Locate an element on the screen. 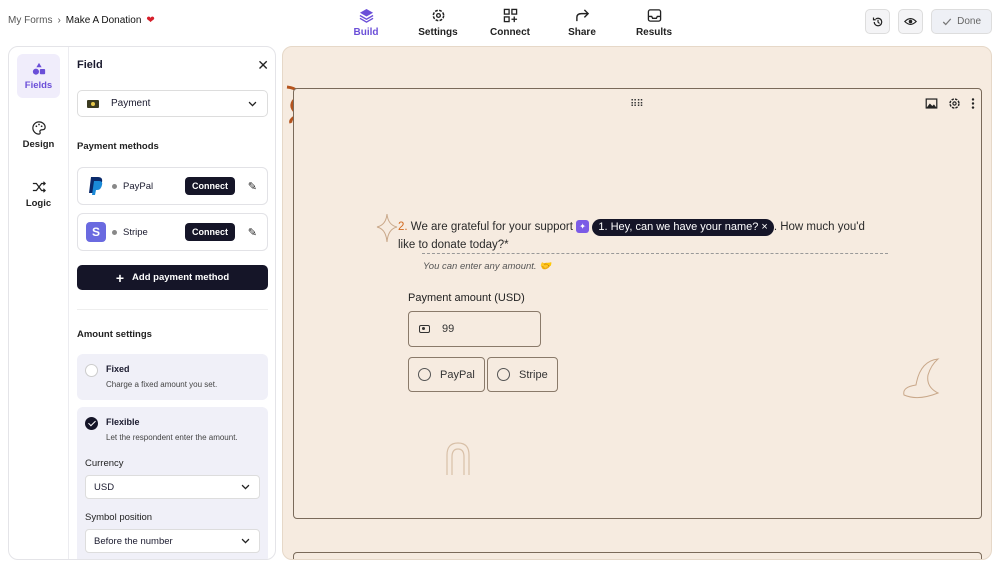 The image size is (1000, 568). radio-flexible is located at coordinates (91, 423).